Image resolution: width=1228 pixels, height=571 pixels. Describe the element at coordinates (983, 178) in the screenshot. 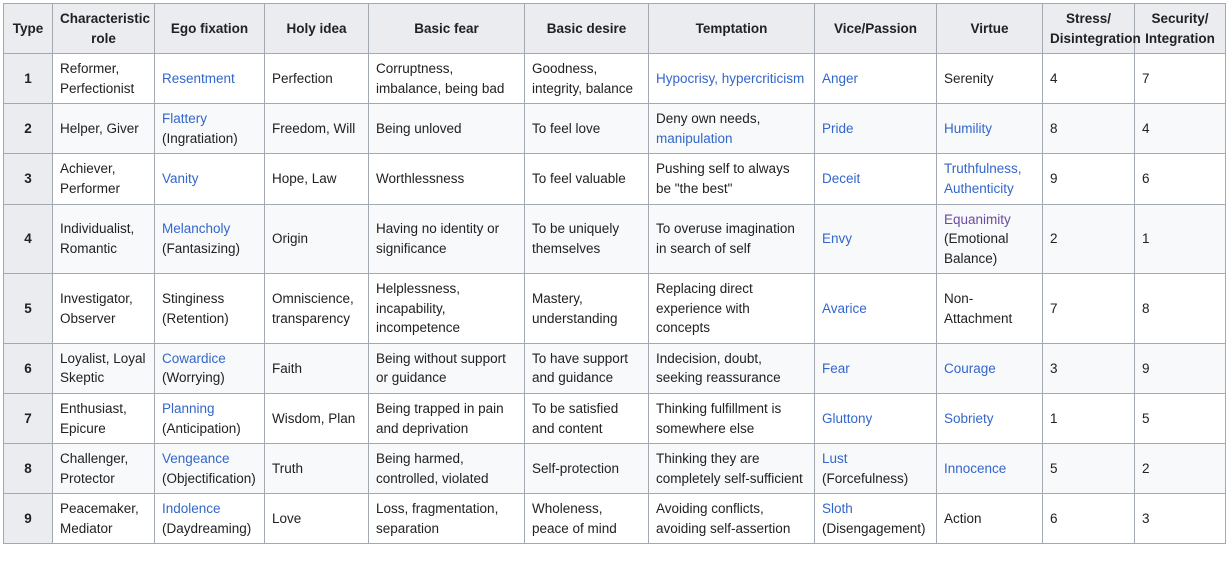

I see `virtue-link: Truthfulness, Authenticity` at that location.